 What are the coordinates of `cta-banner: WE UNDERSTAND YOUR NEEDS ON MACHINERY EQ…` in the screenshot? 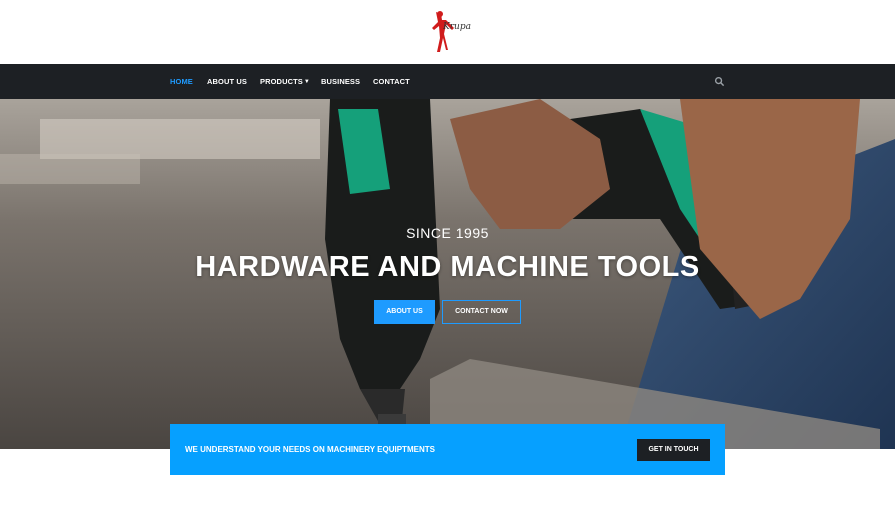 It's located at (447, 449).